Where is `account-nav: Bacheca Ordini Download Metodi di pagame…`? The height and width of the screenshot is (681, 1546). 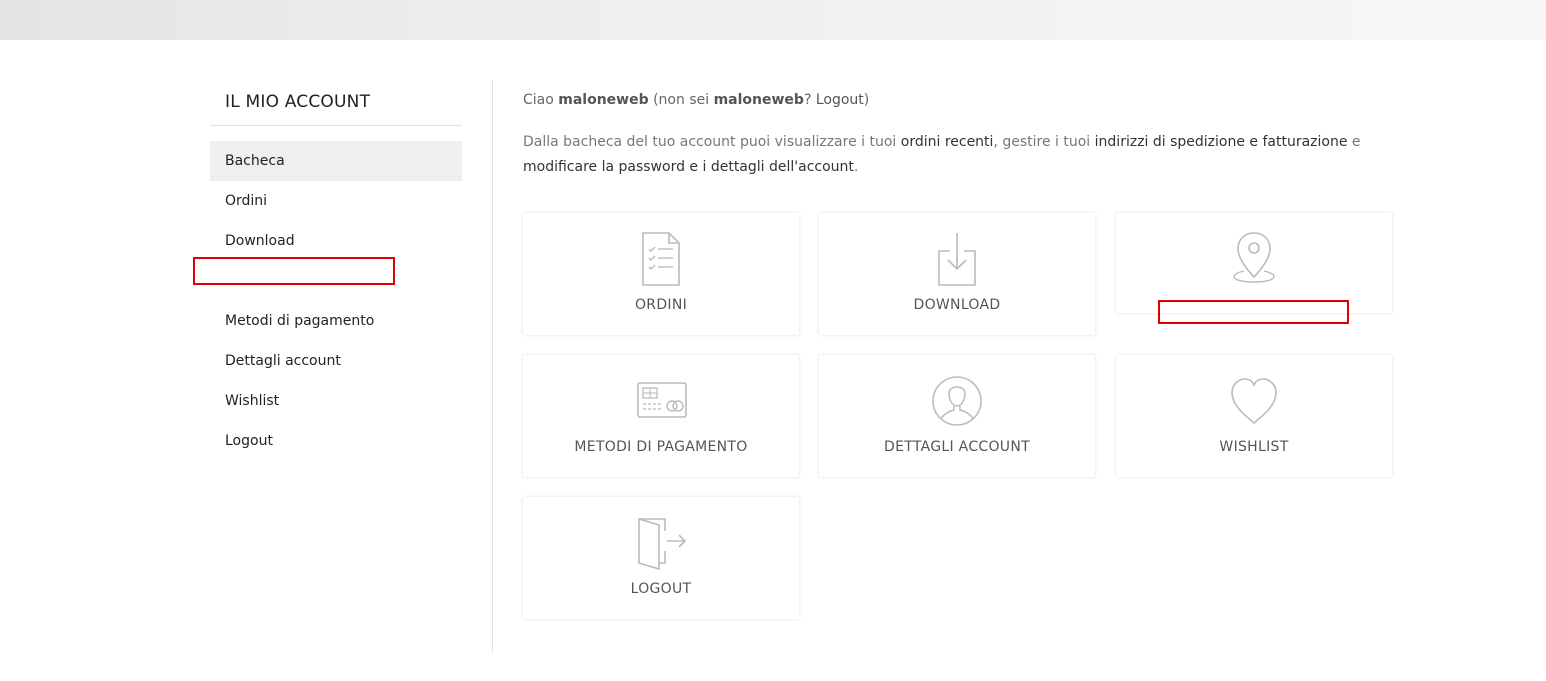
account-nav: Bacheca Ordini Download Metodi di pagame… is located at coordinates (336, 301).